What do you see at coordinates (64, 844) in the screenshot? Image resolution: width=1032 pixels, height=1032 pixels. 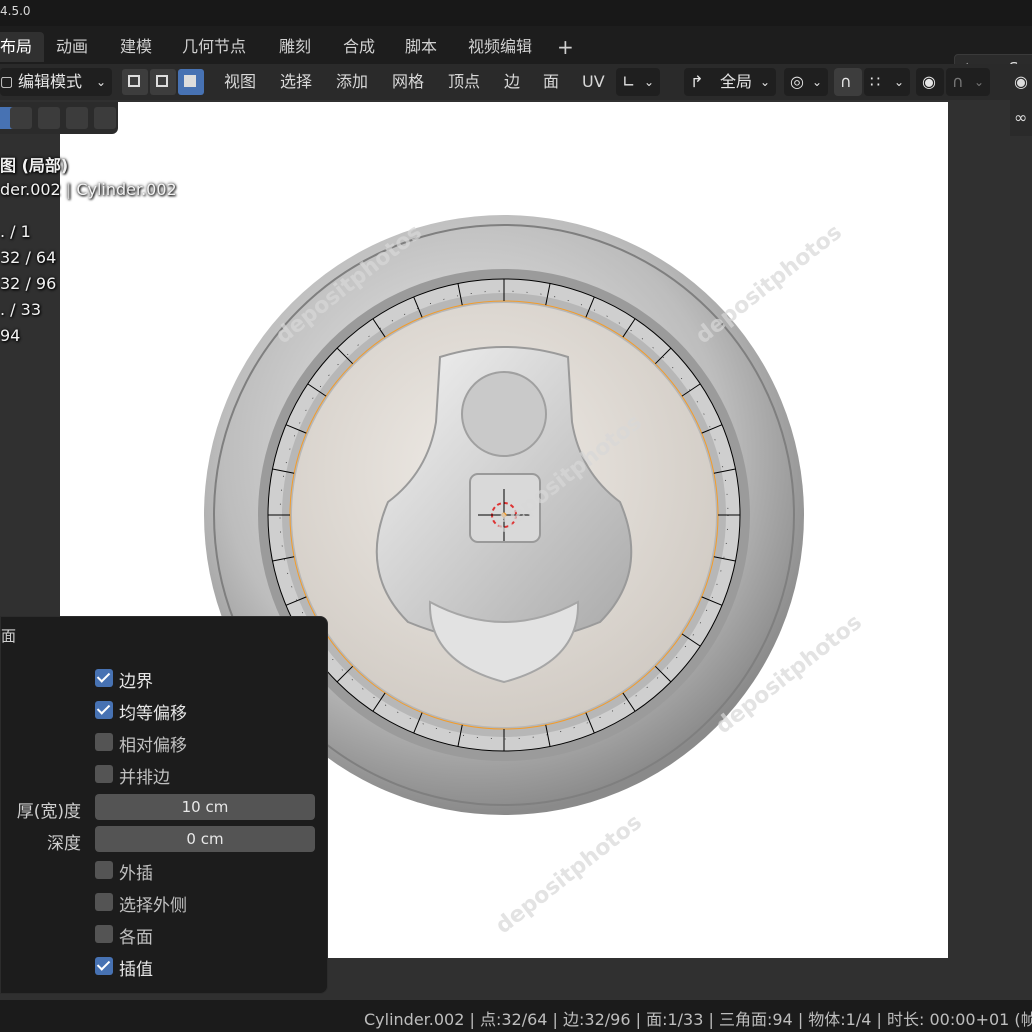 I see `depth-label: 深度` at bounding box center [64, 844].